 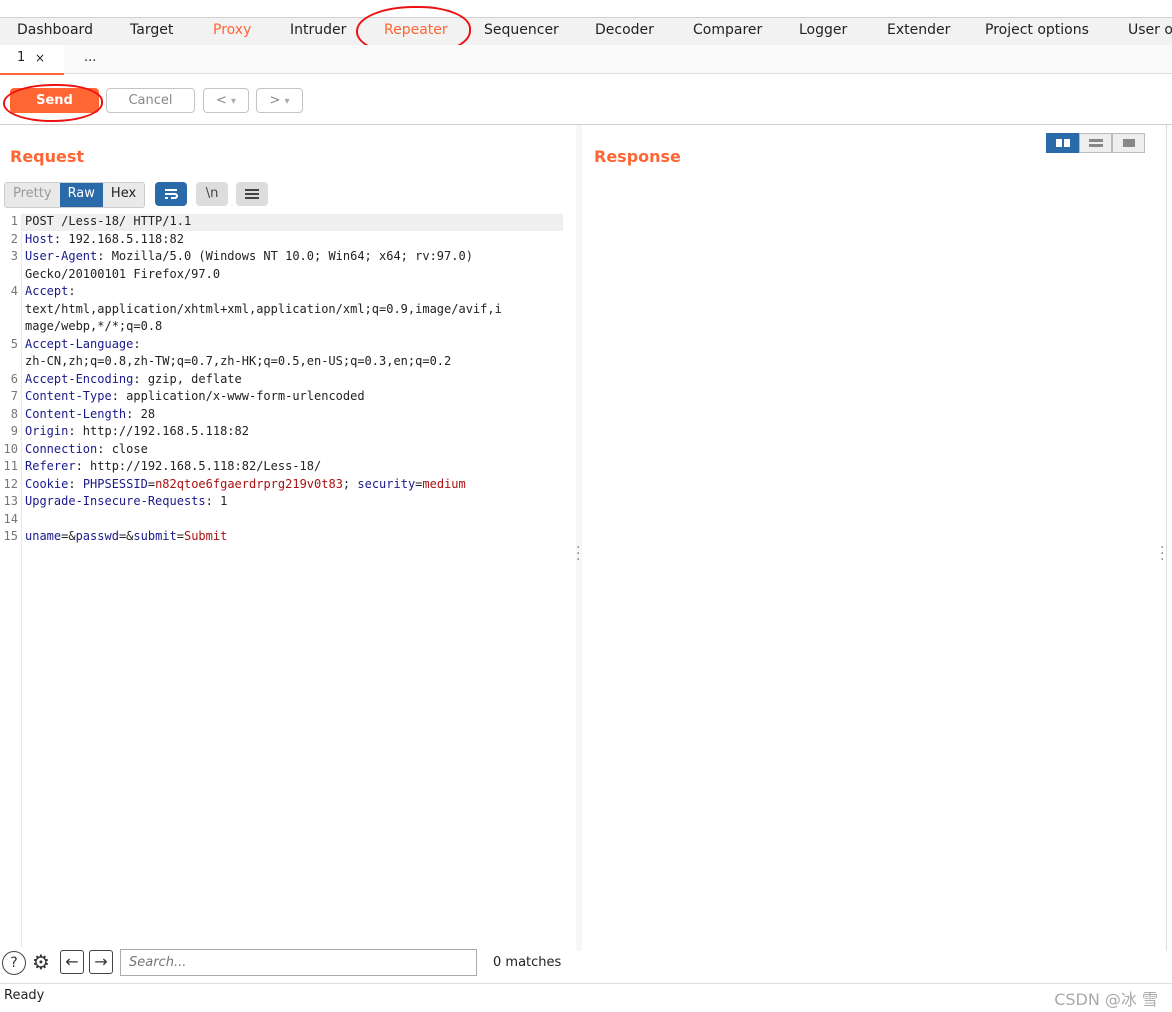 I want to click on view-pretty-tab: Pretty, so click(x=32, y=195).